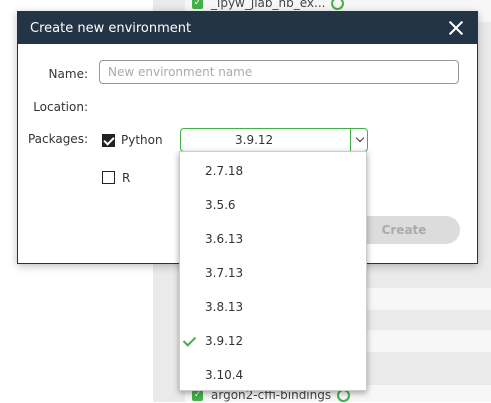  I want to click on name-label: Name:, so click(68, 74).